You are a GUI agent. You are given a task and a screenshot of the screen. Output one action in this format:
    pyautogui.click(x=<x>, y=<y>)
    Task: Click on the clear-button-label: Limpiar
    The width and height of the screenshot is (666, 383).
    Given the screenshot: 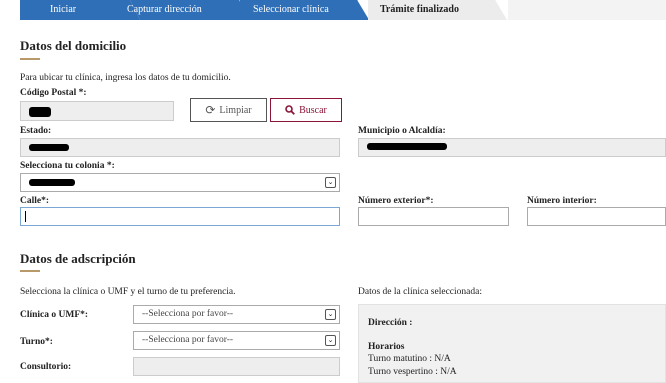 What is the action you would take?
    pyautogui.click(x=235, y=110)
    